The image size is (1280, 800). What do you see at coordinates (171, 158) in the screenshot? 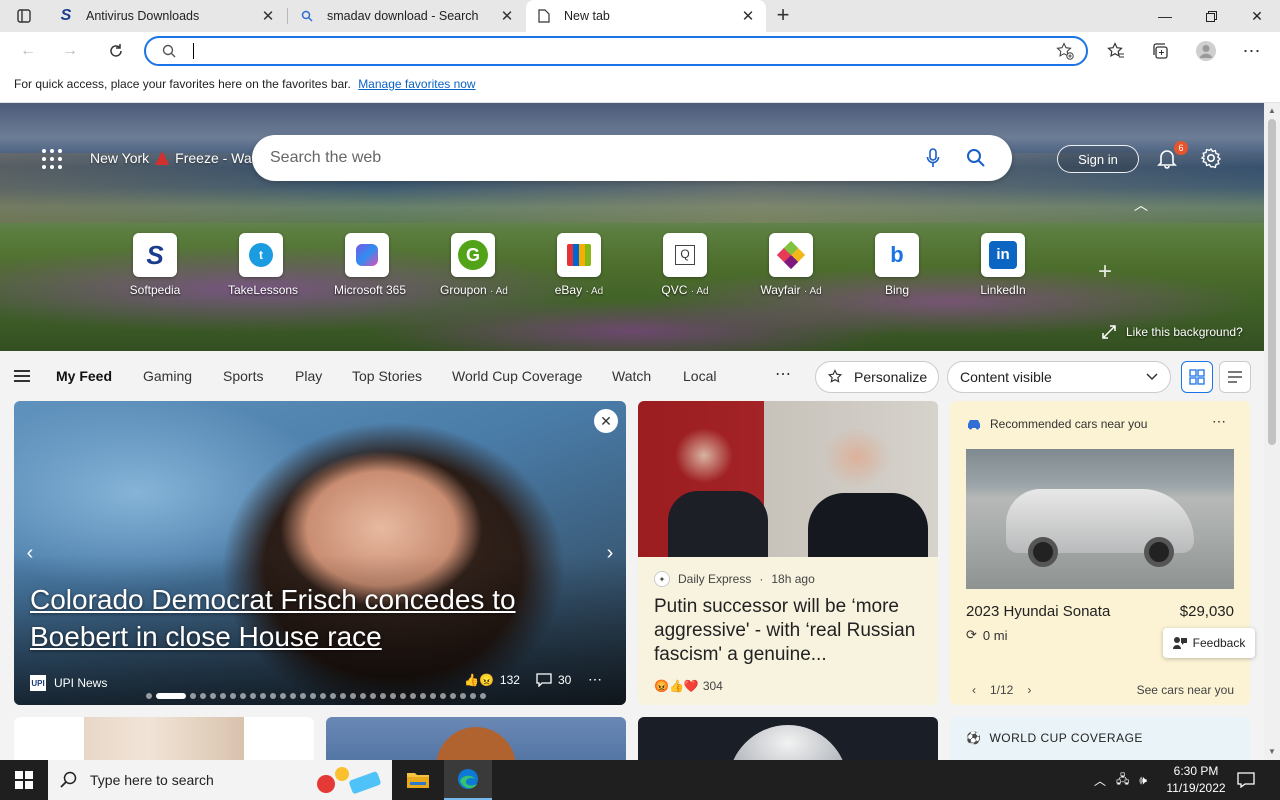
I see `weather-widget: New York Freeze - Wa` at bounding box center [171, 158].